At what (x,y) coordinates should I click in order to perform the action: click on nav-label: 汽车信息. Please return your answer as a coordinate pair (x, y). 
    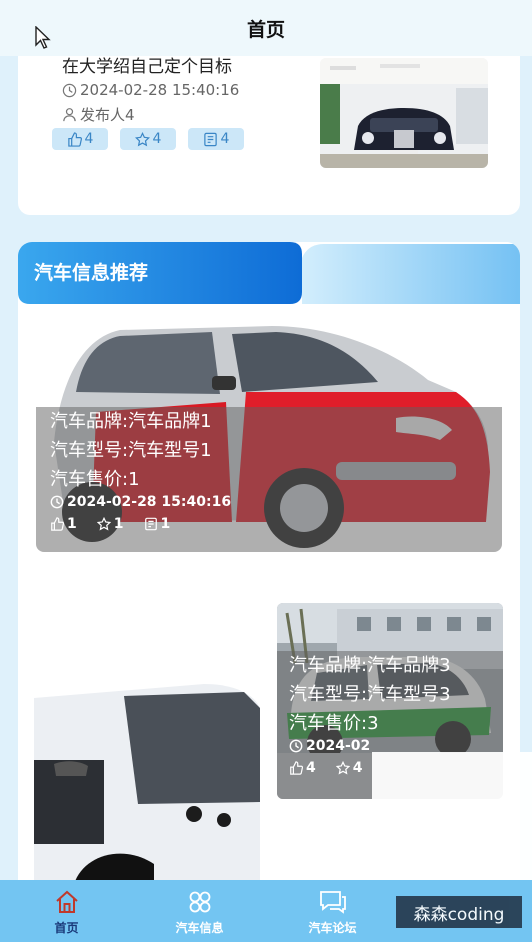
    Looking at the image, I should click on (199, 928).